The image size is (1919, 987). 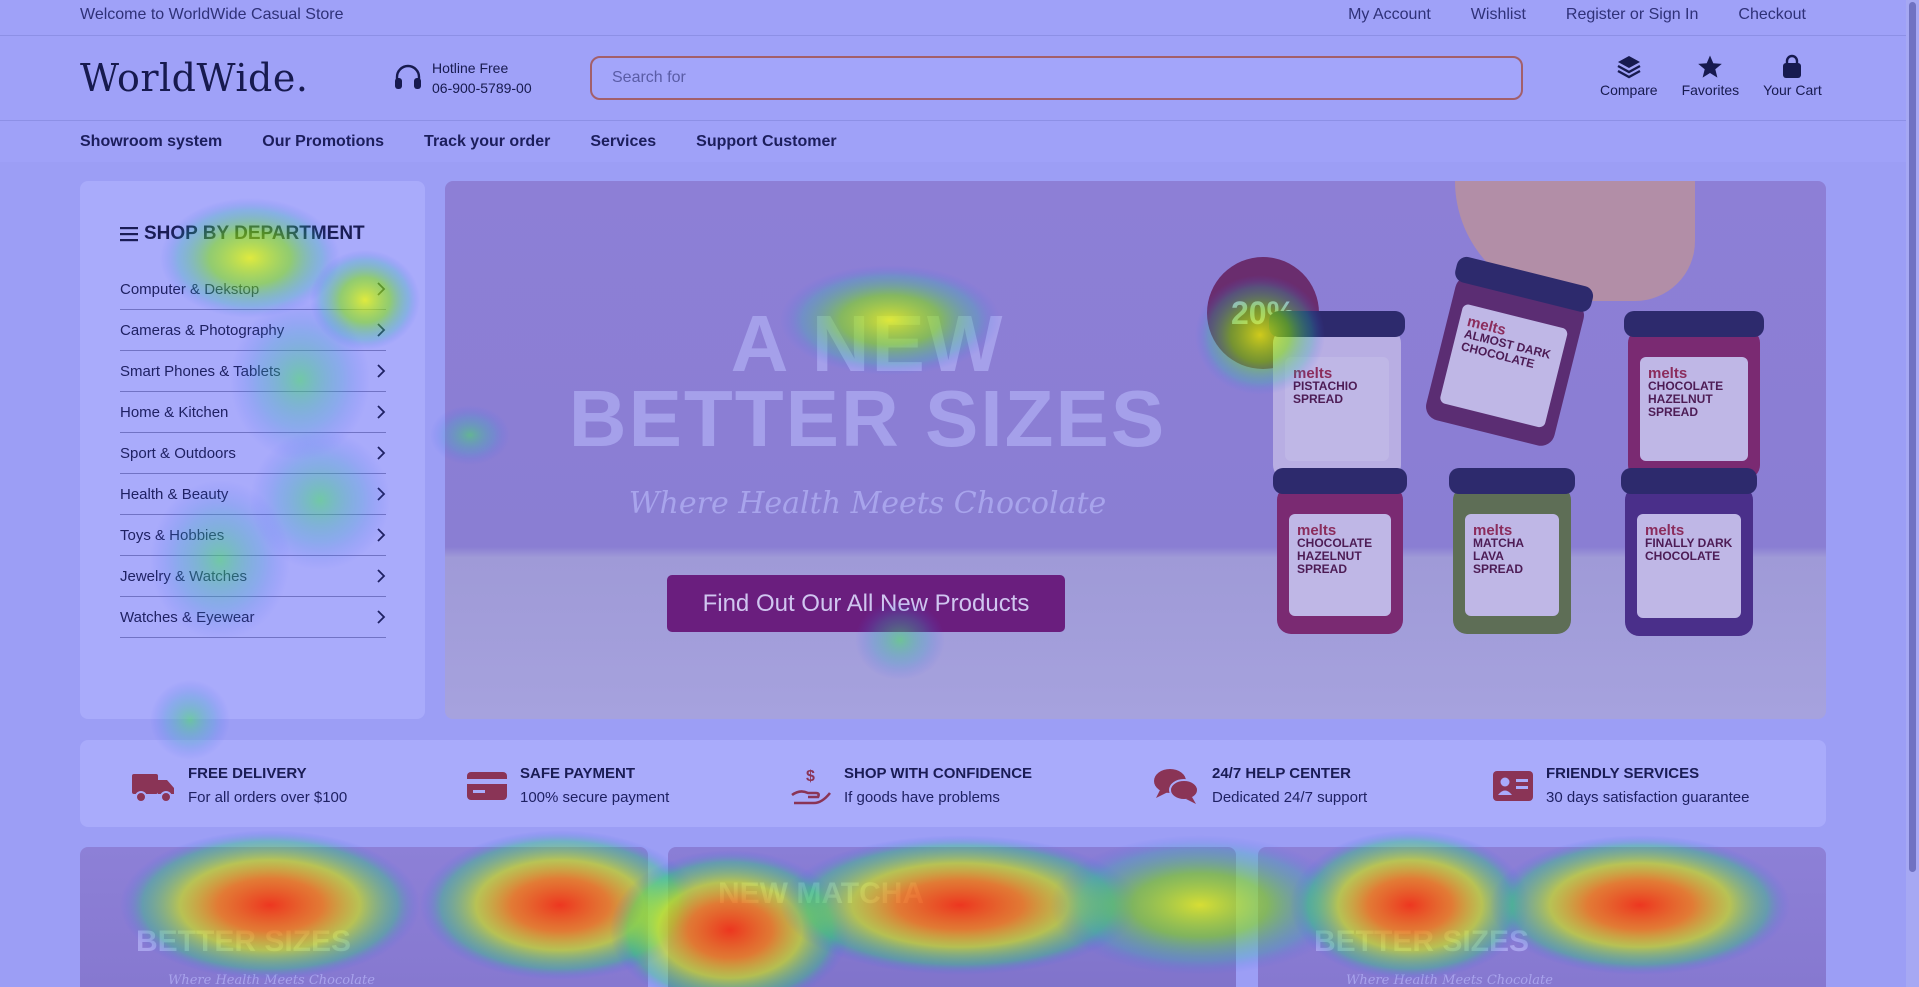 I want to click on sidebar-item-sport-outdoors: Sport & Outdoors, so click(x=253, y=453).